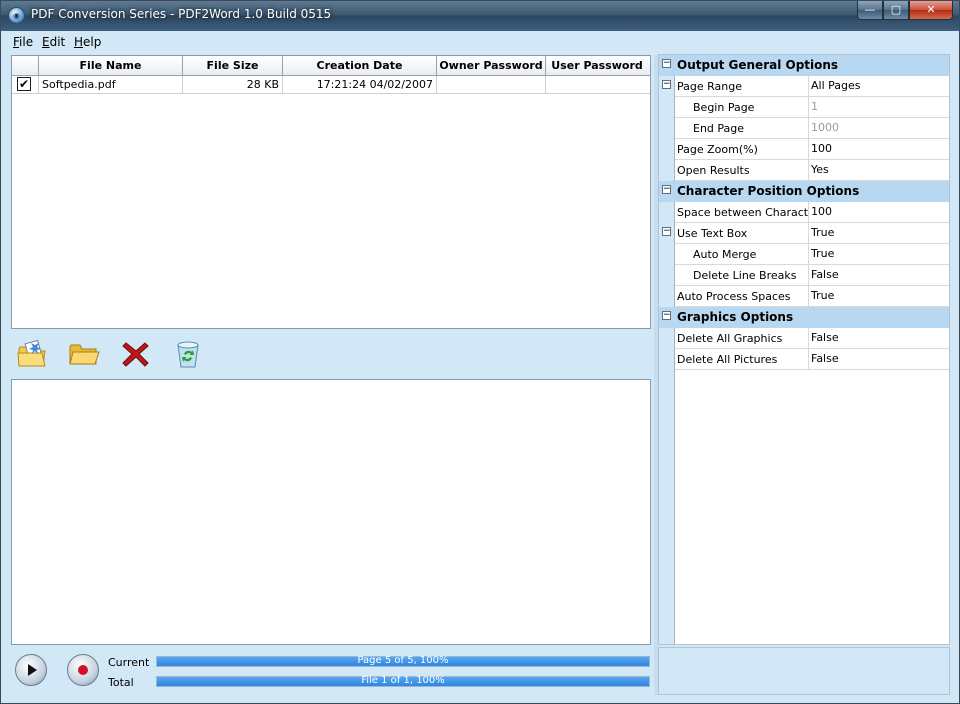 The width and height of the screenshot is (960, 704). Describe the element at coordinates (129, 662) in the screenshot. I see `current-label: Current` at that location.